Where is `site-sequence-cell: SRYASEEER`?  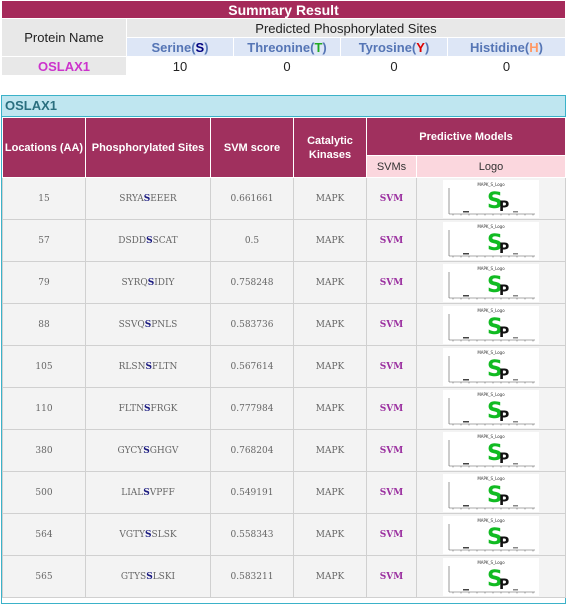
site-sequence-cell: SRYASEEER is located at coordinates (148, 198).